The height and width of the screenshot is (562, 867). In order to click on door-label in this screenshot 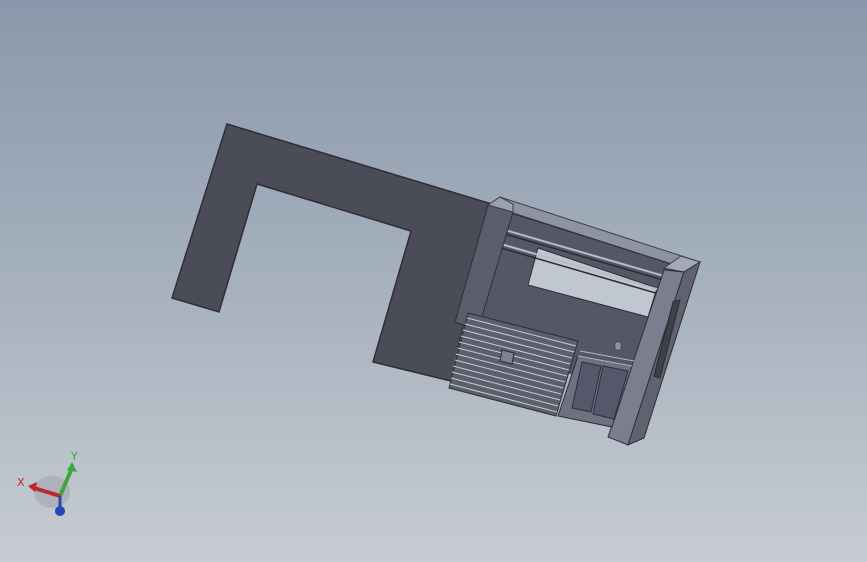, I will do `click(618, 346)`.